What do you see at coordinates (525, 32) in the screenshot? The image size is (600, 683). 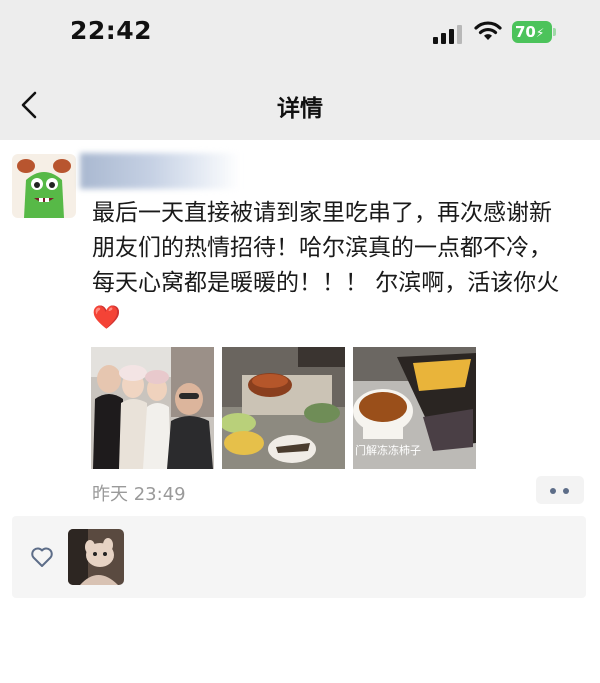 I see `battery-level: 70` at bounding box center [525, 32].